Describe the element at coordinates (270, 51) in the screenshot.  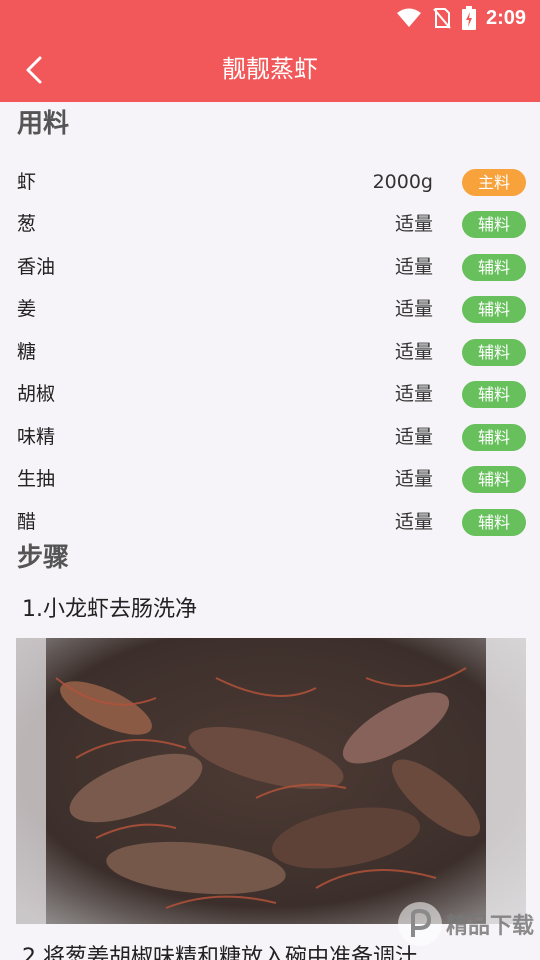
I see `app-header: 2:09 靓靓蒸虾` at that location.